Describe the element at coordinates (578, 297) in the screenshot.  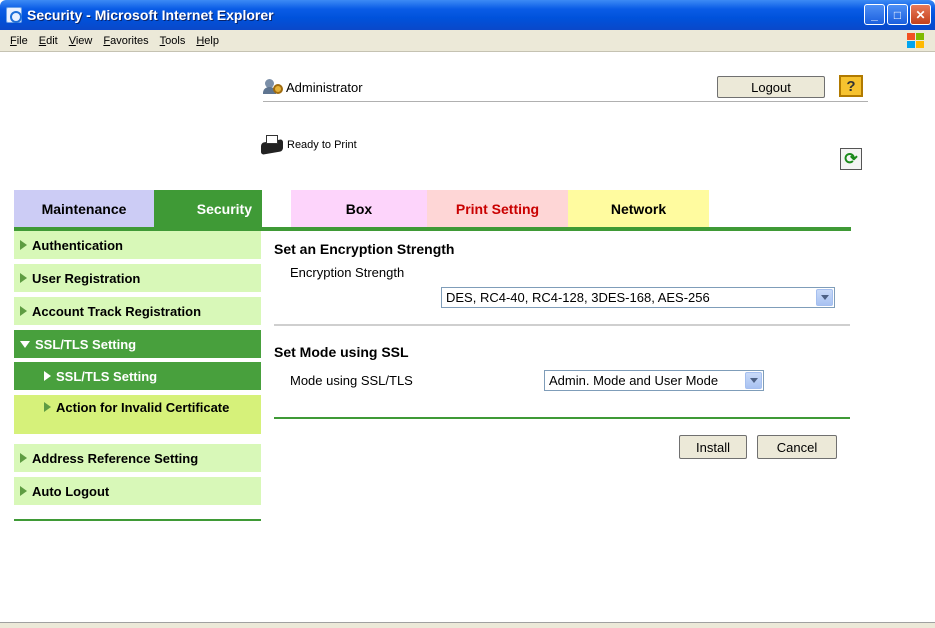
I see `encryption-strength-value: DES, RC4-40, RC4-128, 3DES-168, AES-256` at that location.